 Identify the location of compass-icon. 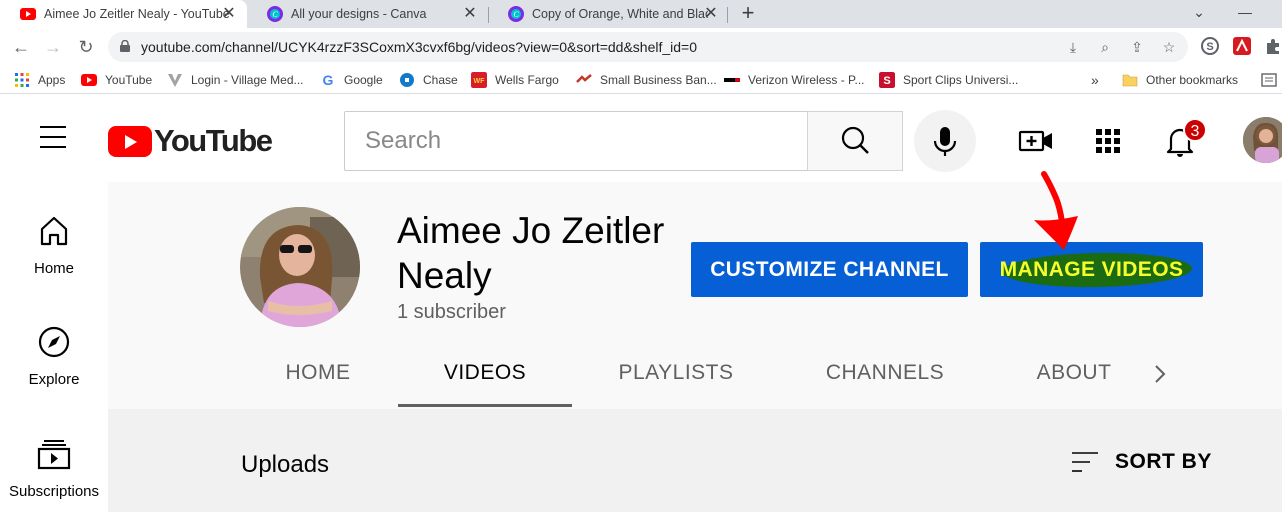
(54, 342).